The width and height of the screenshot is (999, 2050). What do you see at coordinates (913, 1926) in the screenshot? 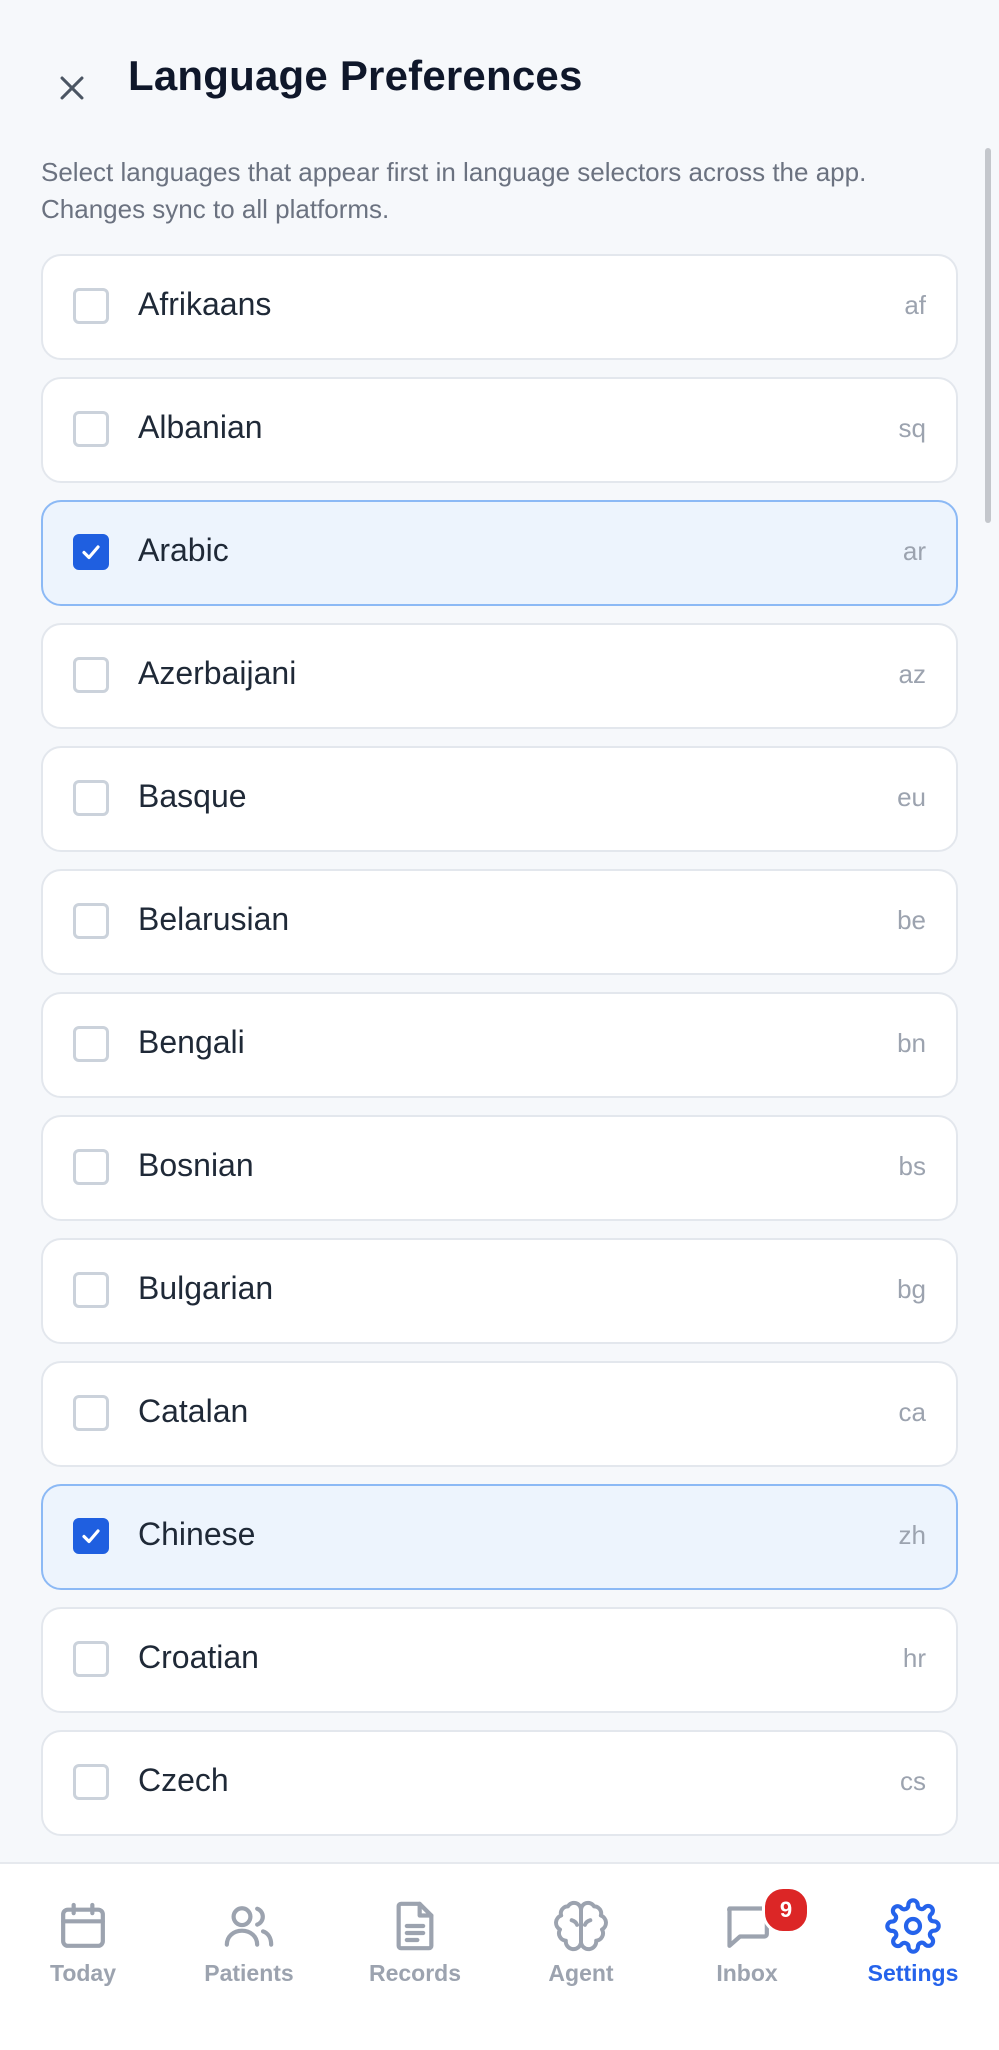
I see `gear-icon` at bounding box center [913, 1926].